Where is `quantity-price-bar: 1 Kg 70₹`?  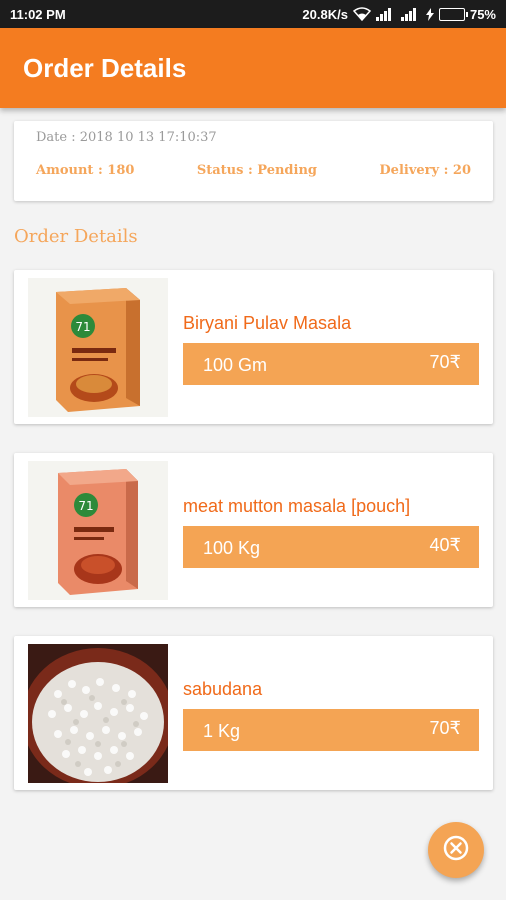 quantity-price-bar: 1 Kg 70₹ is located at coordinates (331, 730).